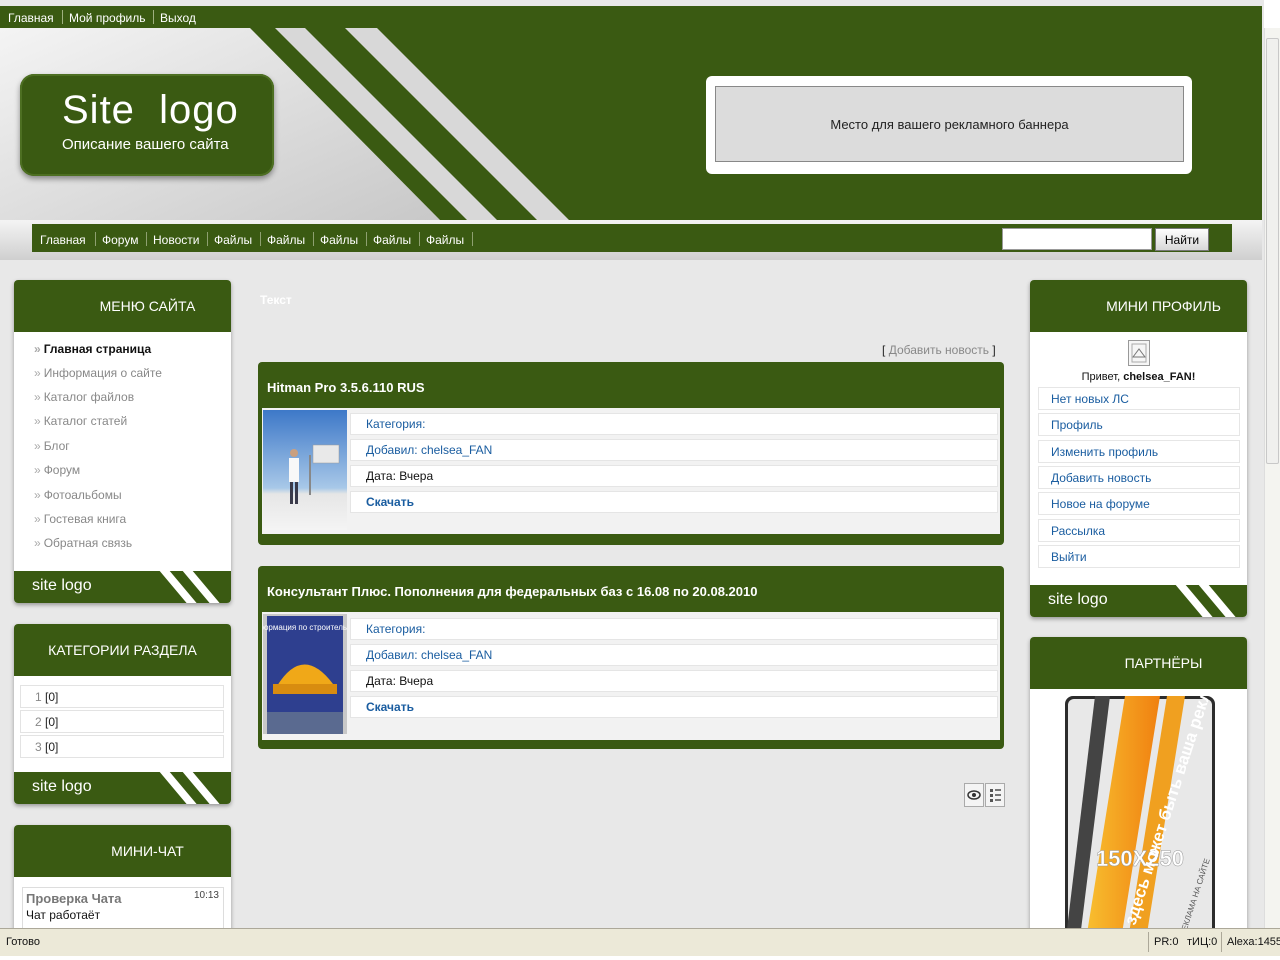 The image size is (1280, 960). What do you see at coordinates (305, 674) in the screenshot?
I see `news-thumbnail: Информация по строительству` at bounding box center [305, 674].